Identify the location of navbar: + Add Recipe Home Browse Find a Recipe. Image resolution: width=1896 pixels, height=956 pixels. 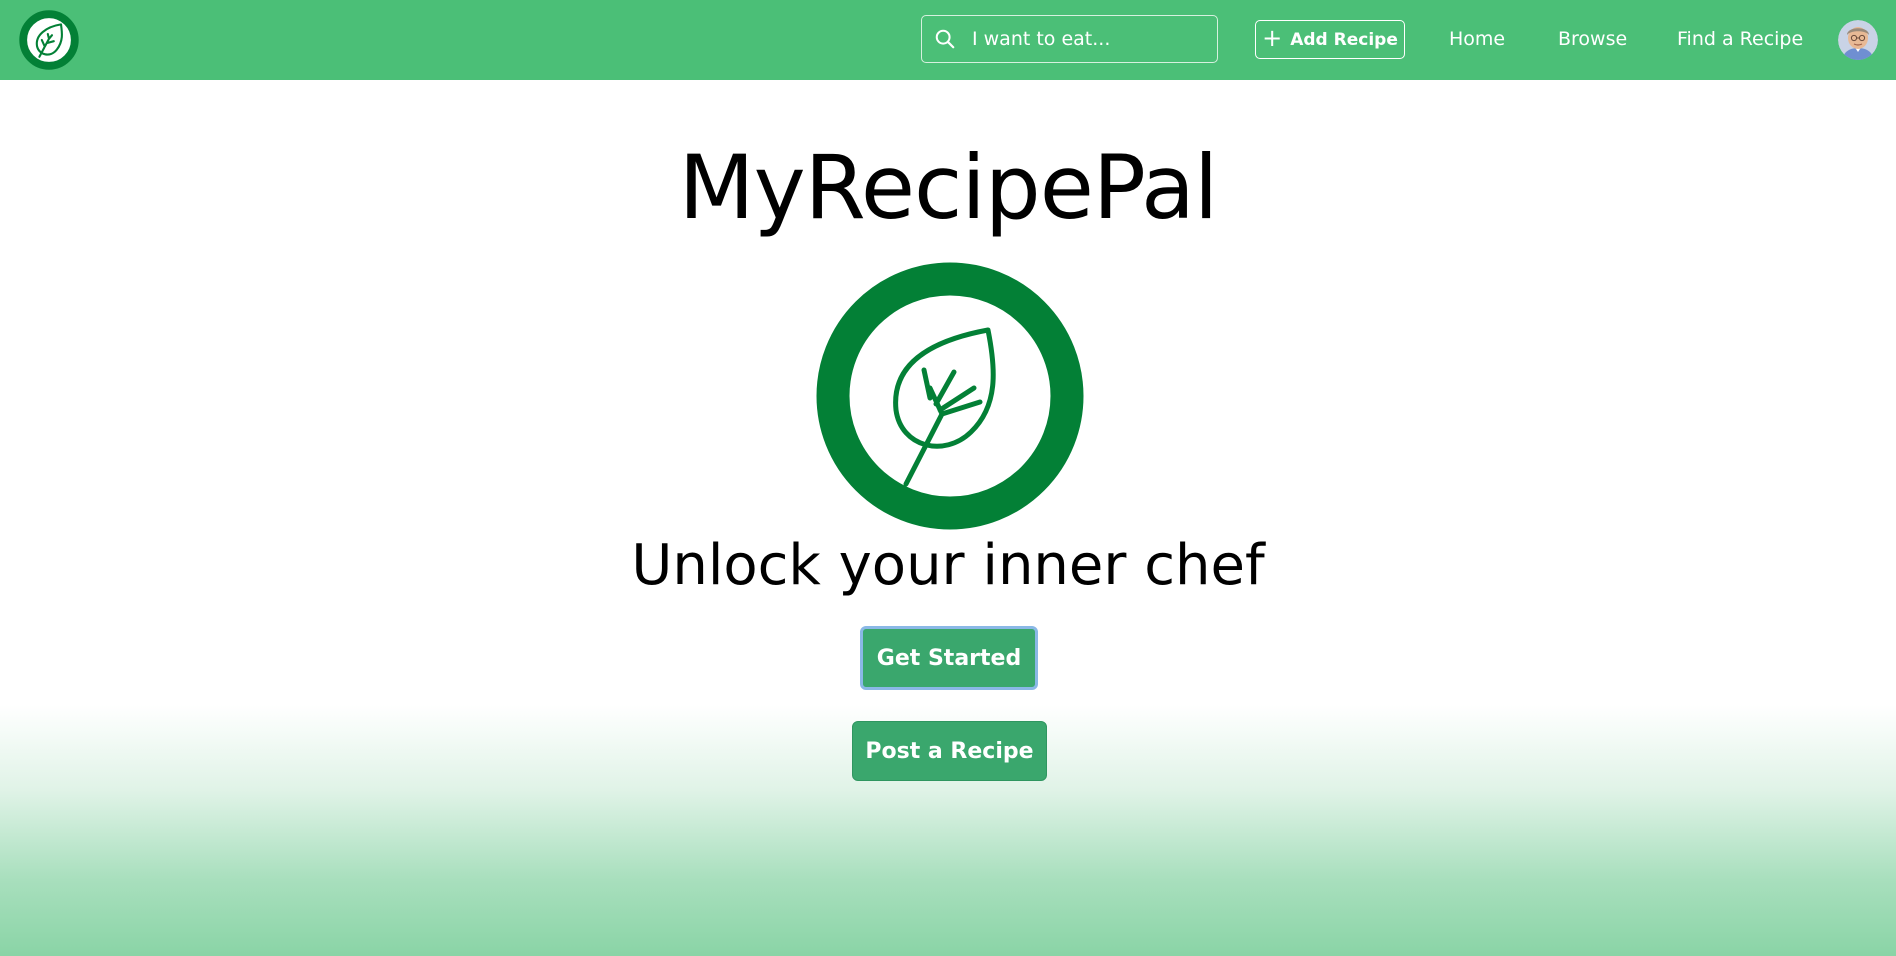
(948, 40).